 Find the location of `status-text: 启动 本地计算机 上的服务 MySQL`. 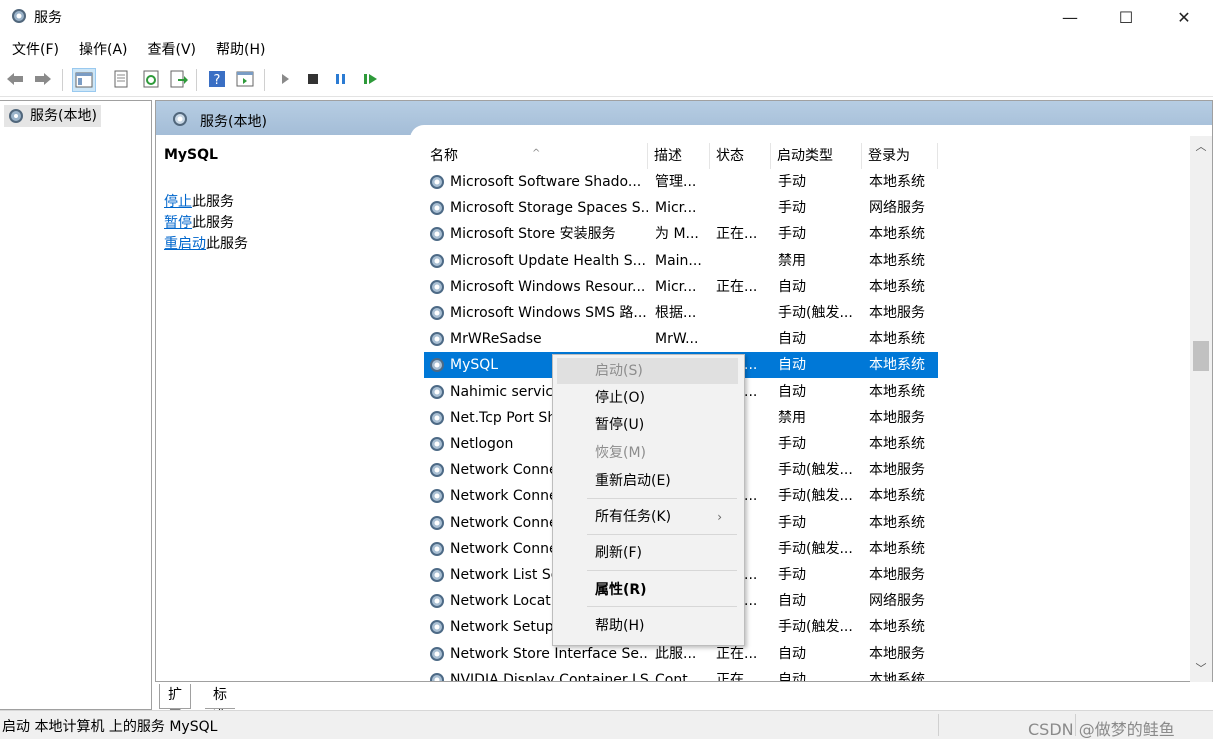

status-text: 启动 本地计算机 上的服务 MySQL is located at coordinates (110, 727).